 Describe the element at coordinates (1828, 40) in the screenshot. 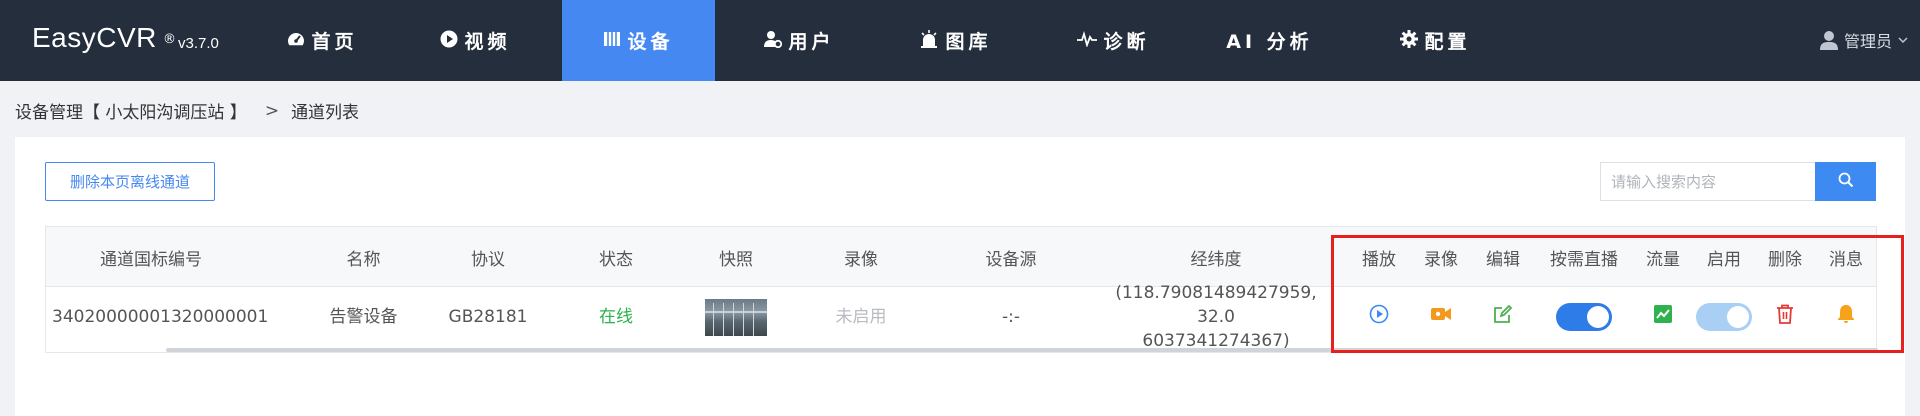

I see `user-icon` at that location.